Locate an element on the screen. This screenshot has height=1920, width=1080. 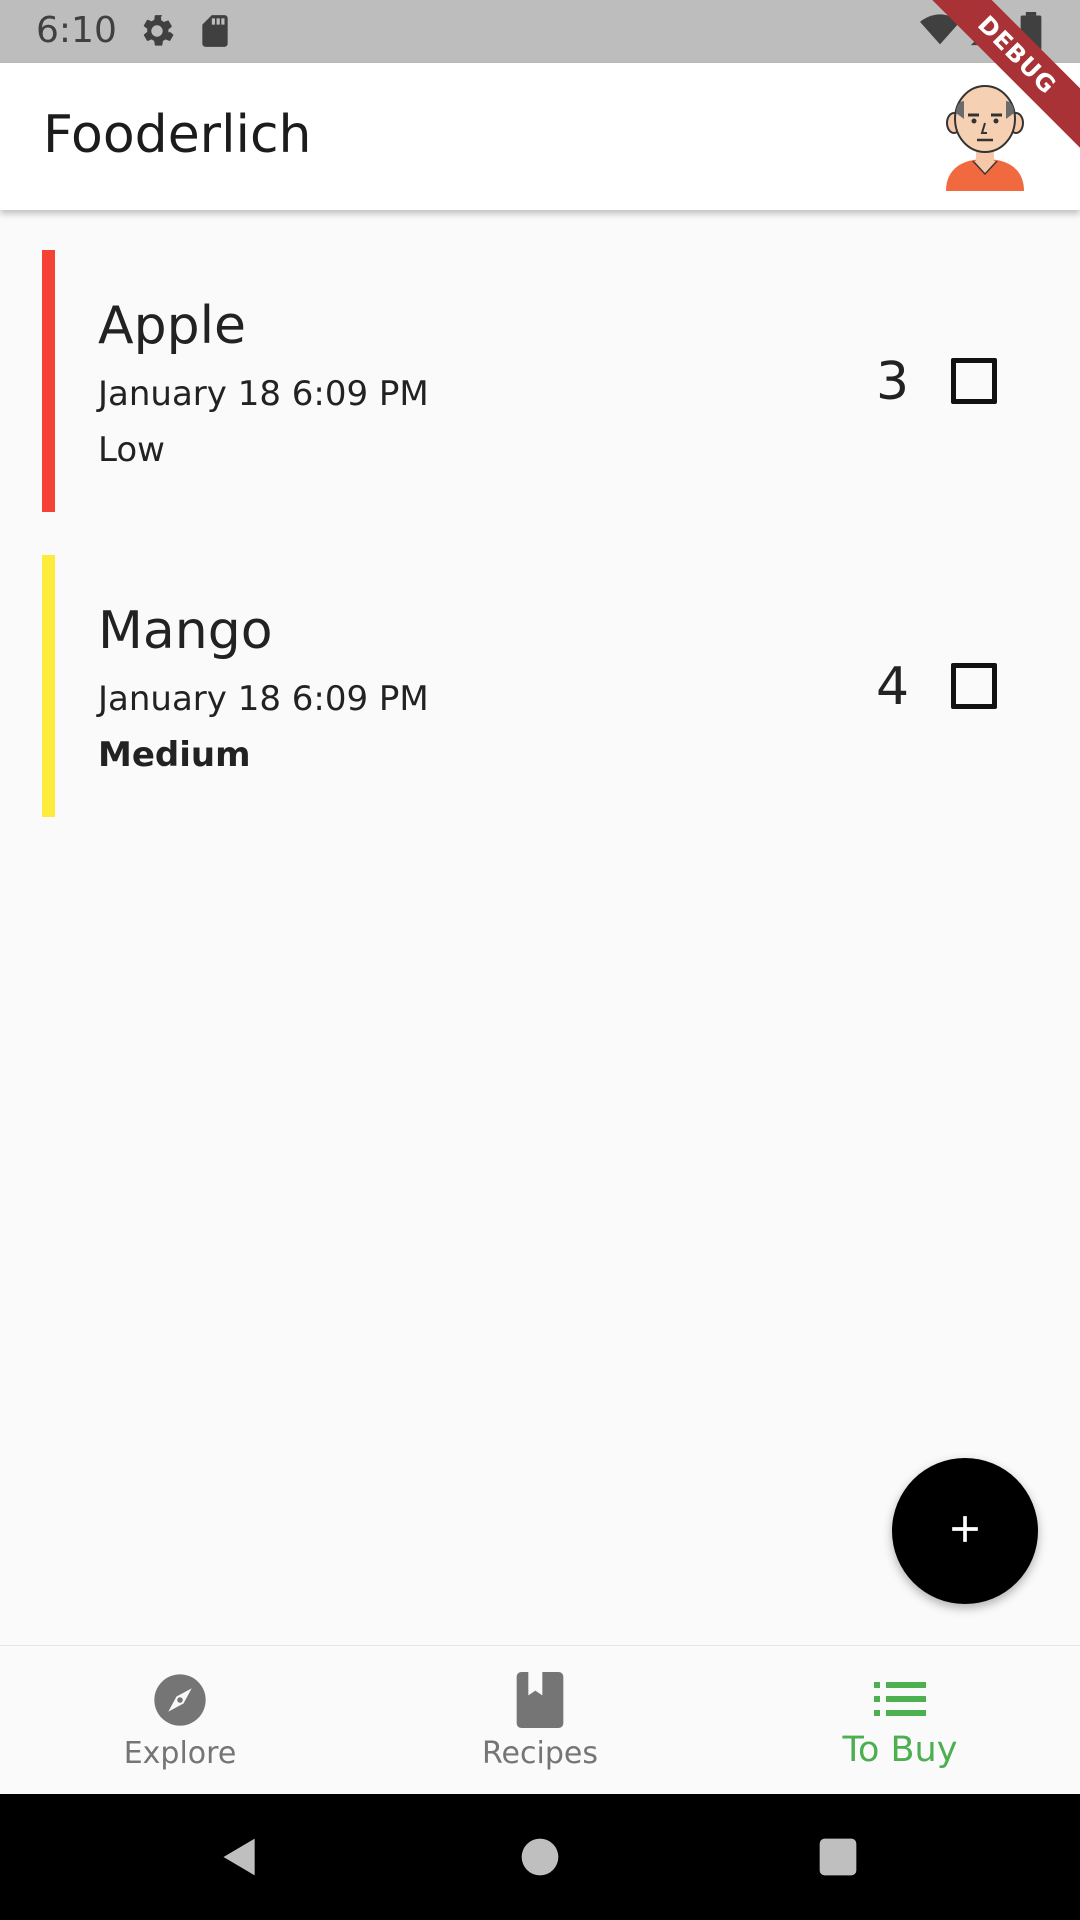
sd-card-icon is located at coordinates (215, 31).